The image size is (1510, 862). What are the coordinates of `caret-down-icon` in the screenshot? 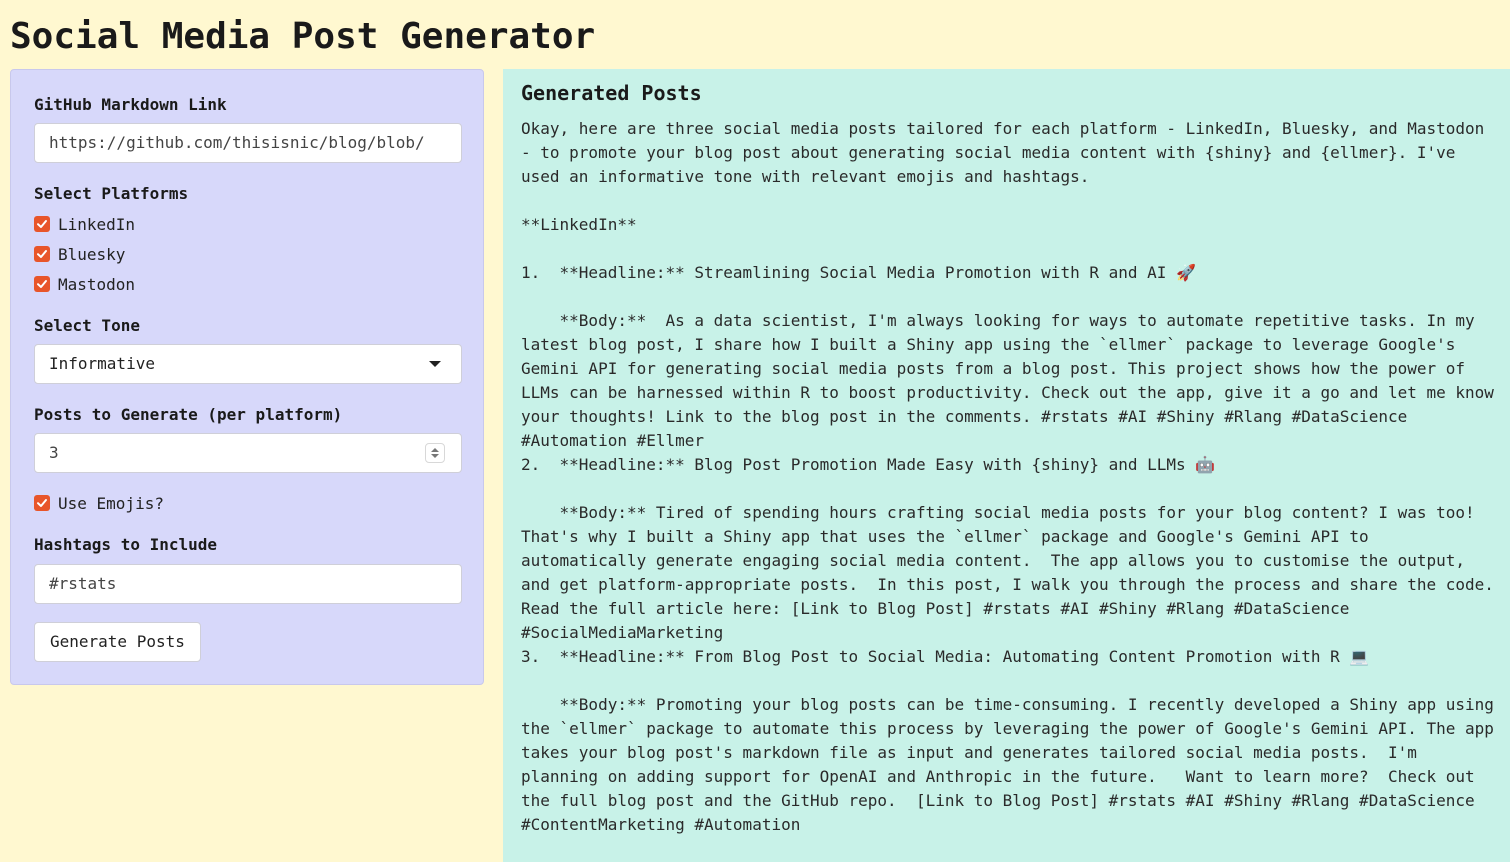 It's located at (435, 364).